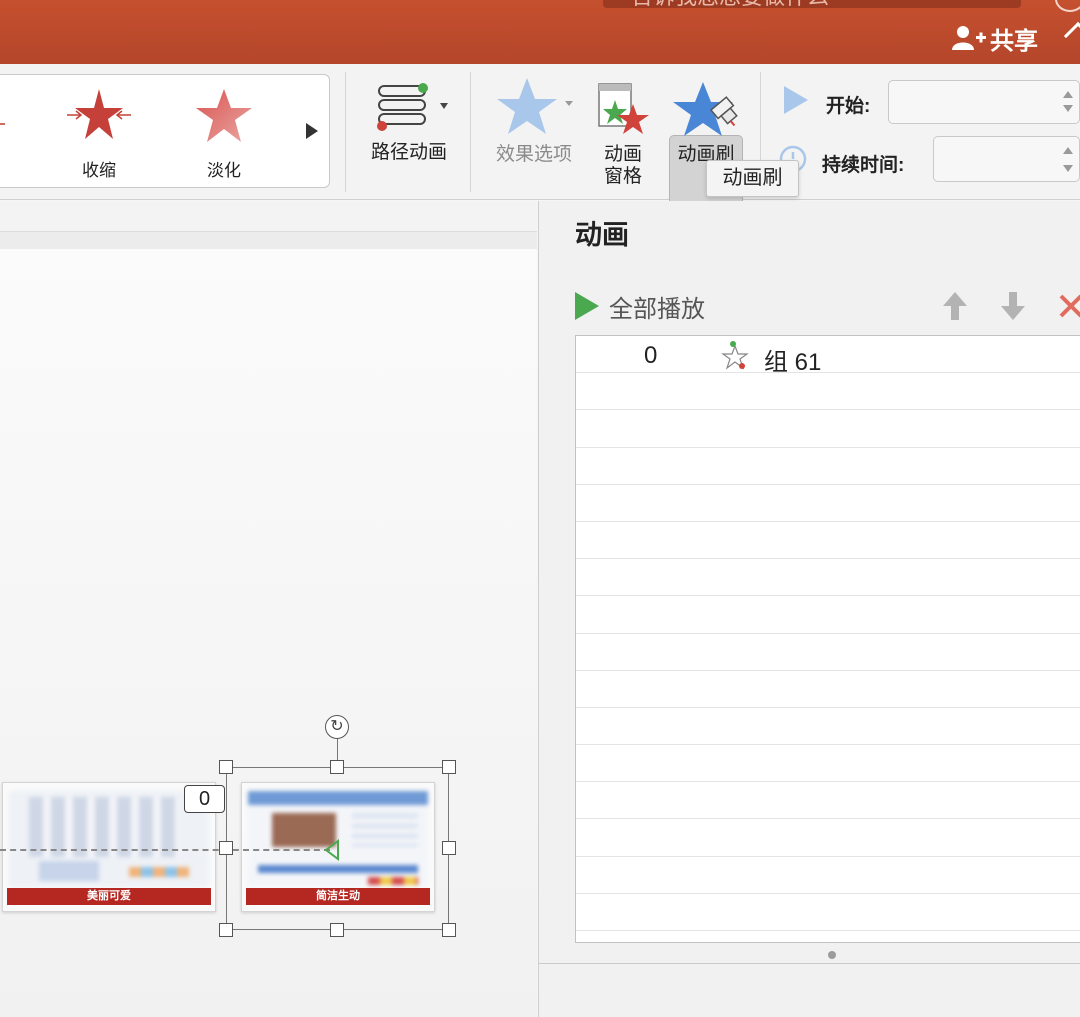 This screenshot has height=1017, width=1080. What do you see at coordinates (226, 848) in the screenshot?
I see `resize-handle-left` at bounding box center [226, 848].